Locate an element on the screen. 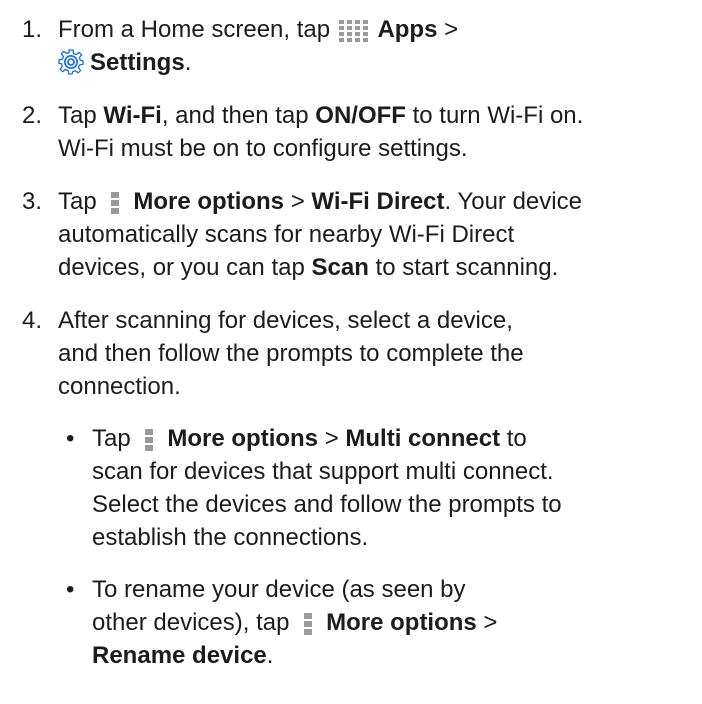  text-run: . Your device is located at coordinates (513, 201).